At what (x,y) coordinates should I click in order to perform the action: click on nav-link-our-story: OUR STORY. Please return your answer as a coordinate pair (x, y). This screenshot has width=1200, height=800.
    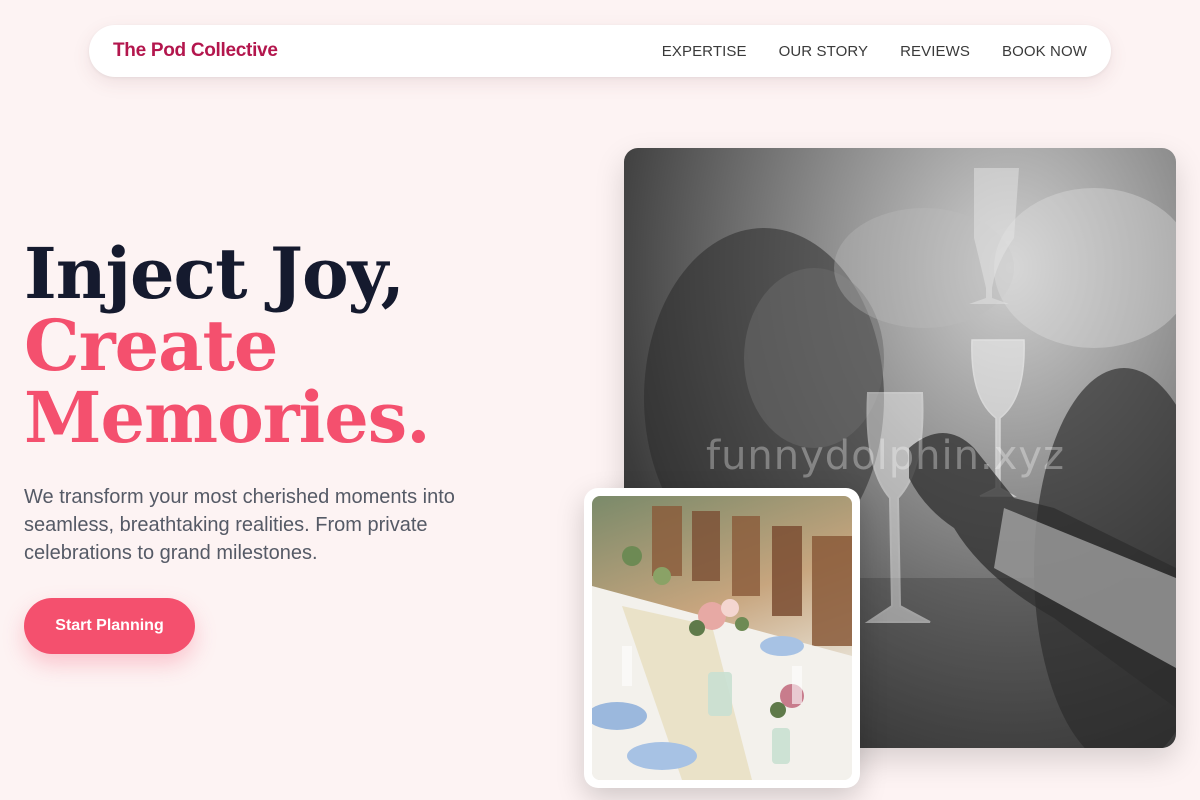
    Looking at the image, I should click on (824, 51).